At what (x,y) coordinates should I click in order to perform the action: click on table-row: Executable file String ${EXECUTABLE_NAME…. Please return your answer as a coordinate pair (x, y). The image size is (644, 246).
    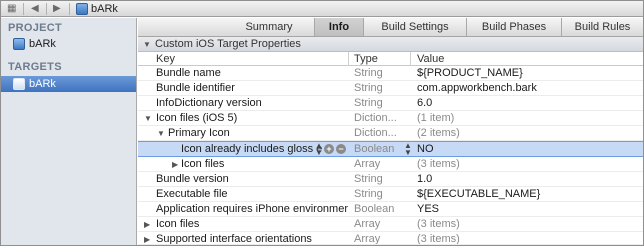
    Looking at the image, I should click on (390, 194).